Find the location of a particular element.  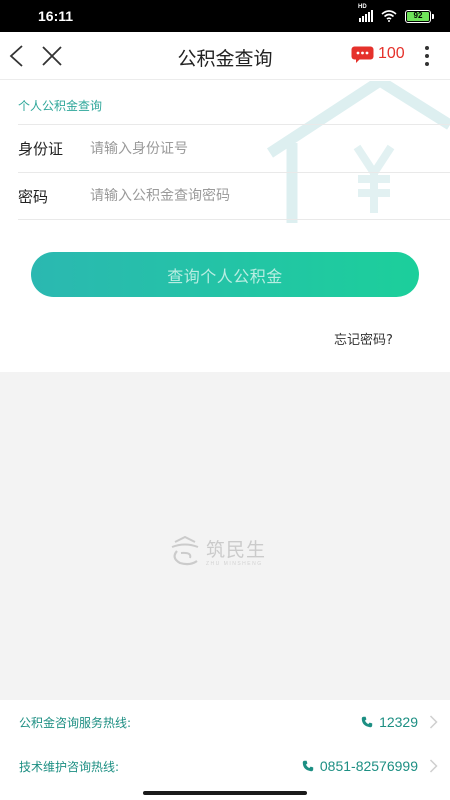

message-button: 100 is located at coordinates (378, 54).